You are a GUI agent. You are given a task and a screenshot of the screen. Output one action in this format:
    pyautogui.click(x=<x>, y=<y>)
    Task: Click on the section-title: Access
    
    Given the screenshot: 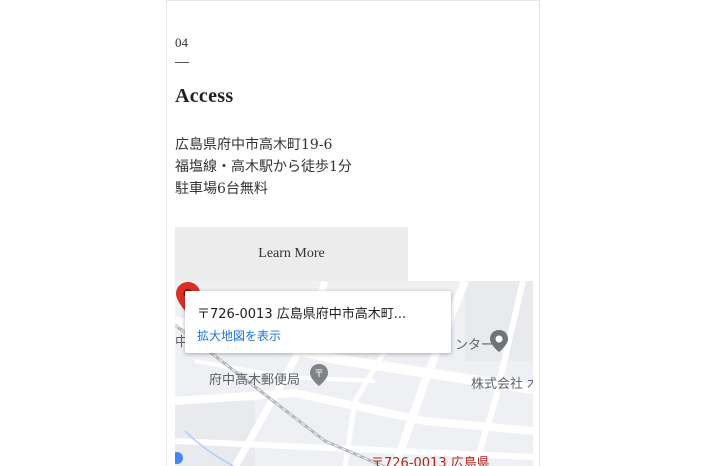 What is the action you would take?
    pyautogui.click(x=204, y=96)
    